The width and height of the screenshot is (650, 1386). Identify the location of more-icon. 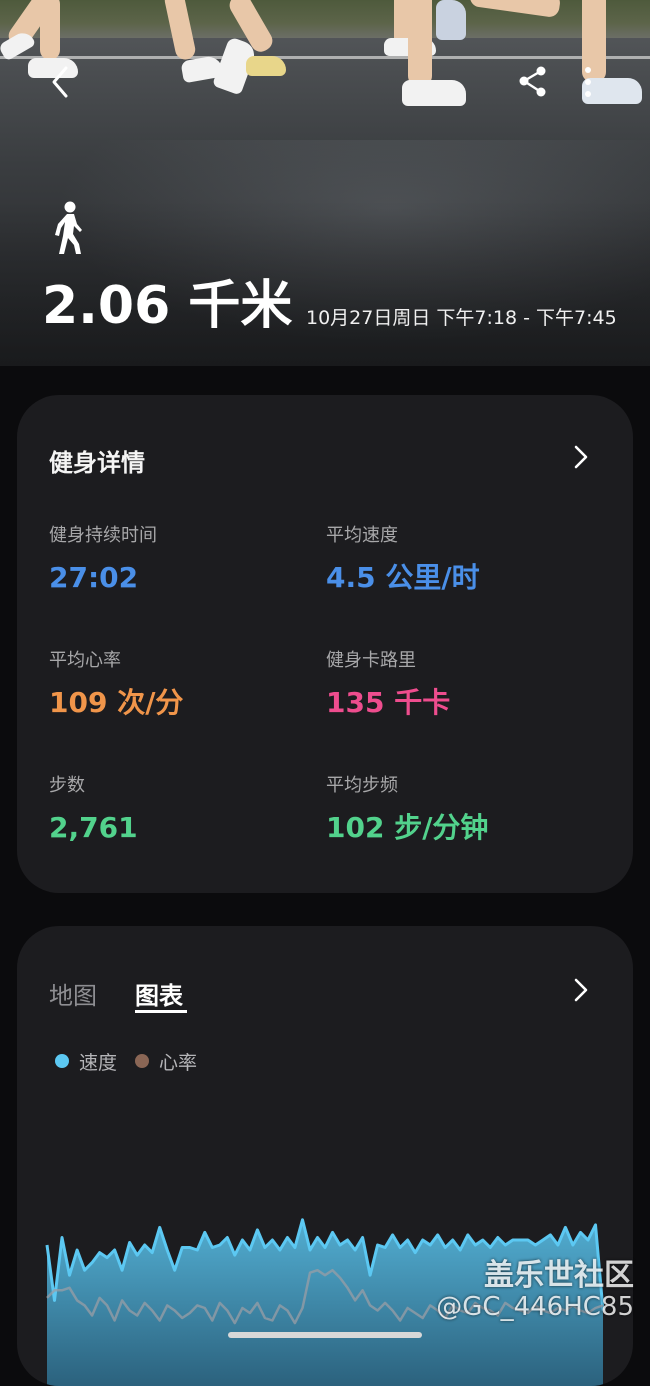
(588, 82).